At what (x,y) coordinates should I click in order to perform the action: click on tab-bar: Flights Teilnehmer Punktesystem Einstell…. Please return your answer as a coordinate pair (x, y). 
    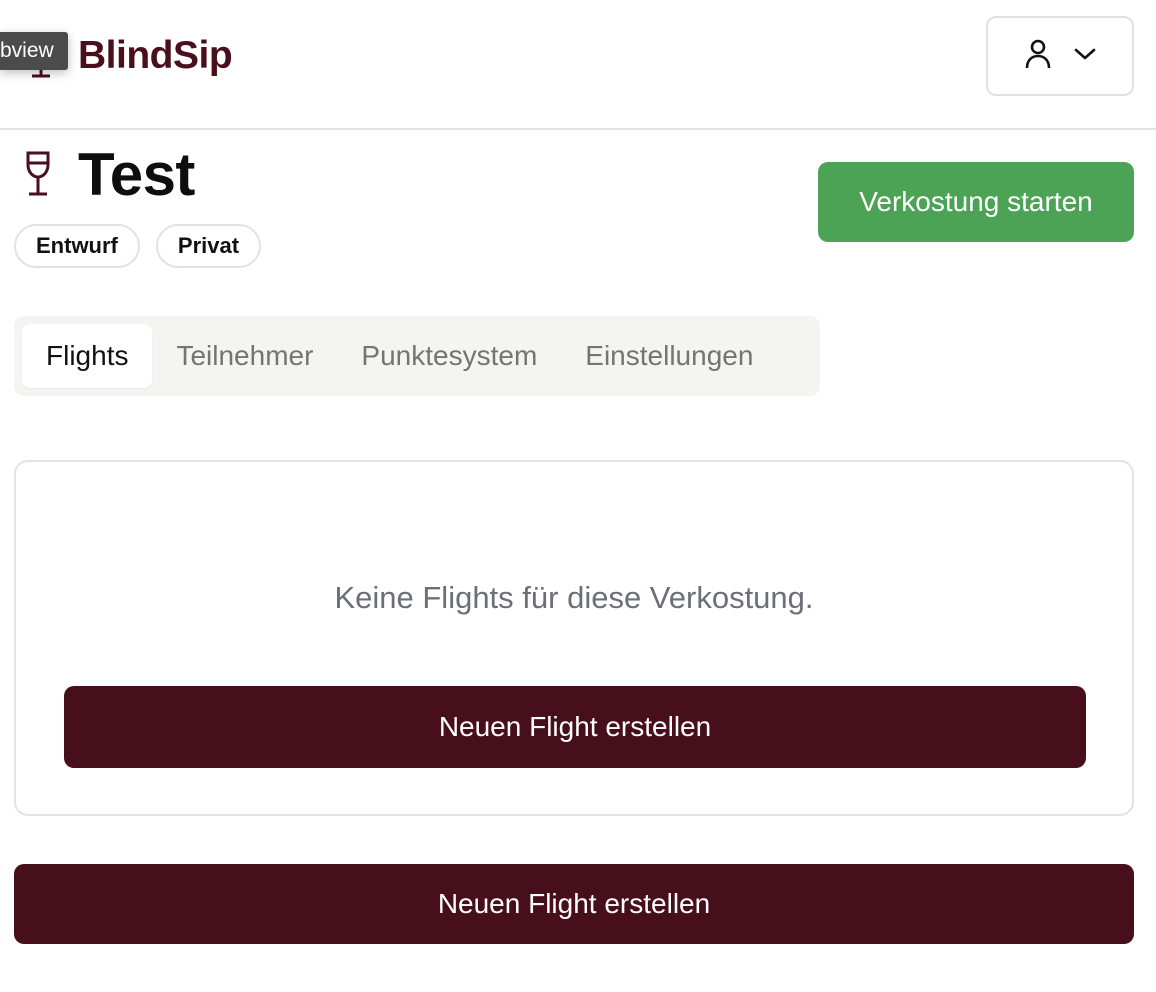
    Looking at the image, I should click on (417, 356).